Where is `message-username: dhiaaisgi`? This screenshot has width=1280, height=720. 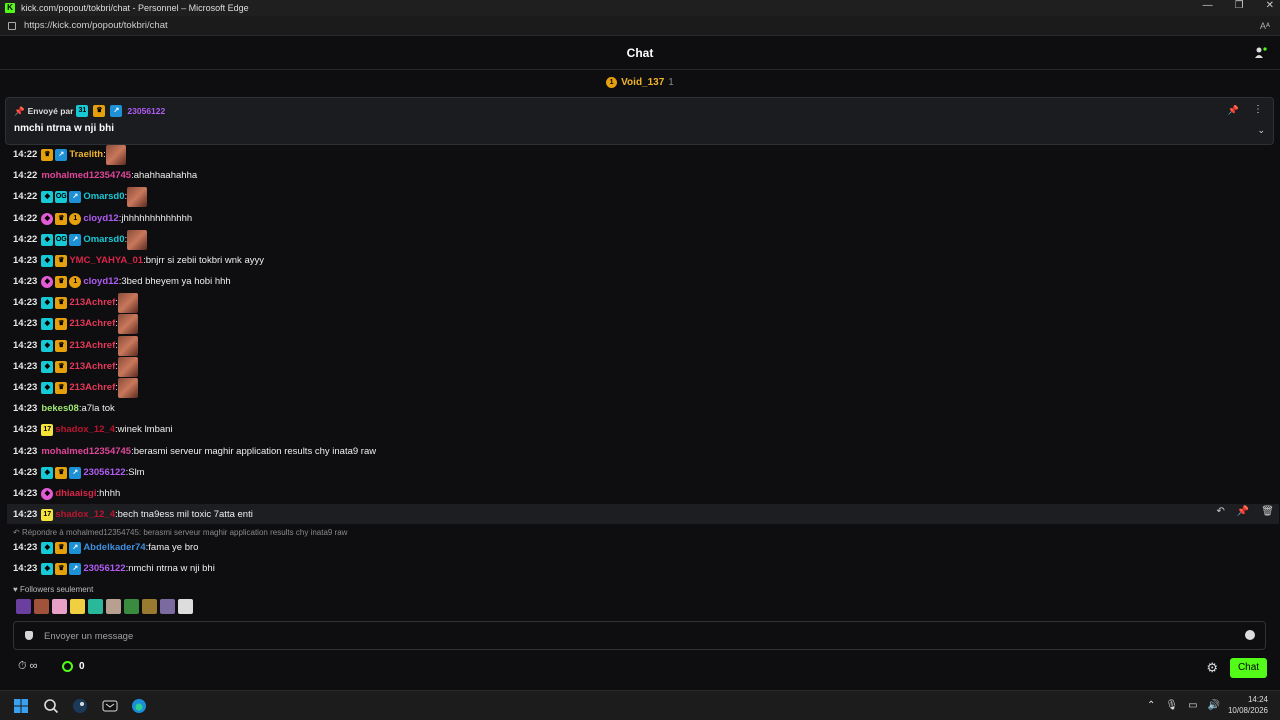
message-username: dhiaaisgi is located at coordinates (75, 493).